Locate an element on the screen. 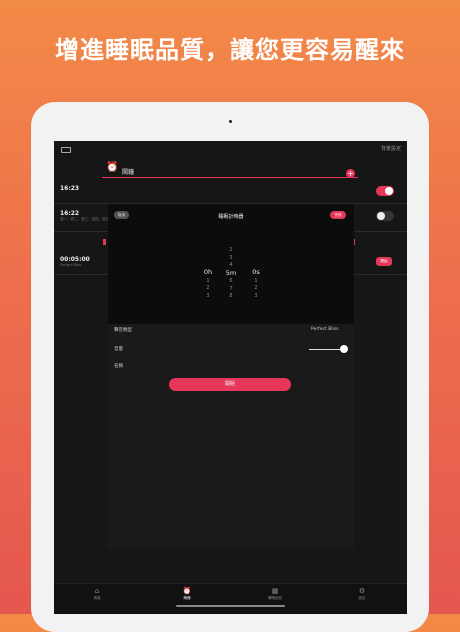 This screenshot has width=460, height=632. timer-sound: Perfect Bliss is located at coordinates (71, 265).